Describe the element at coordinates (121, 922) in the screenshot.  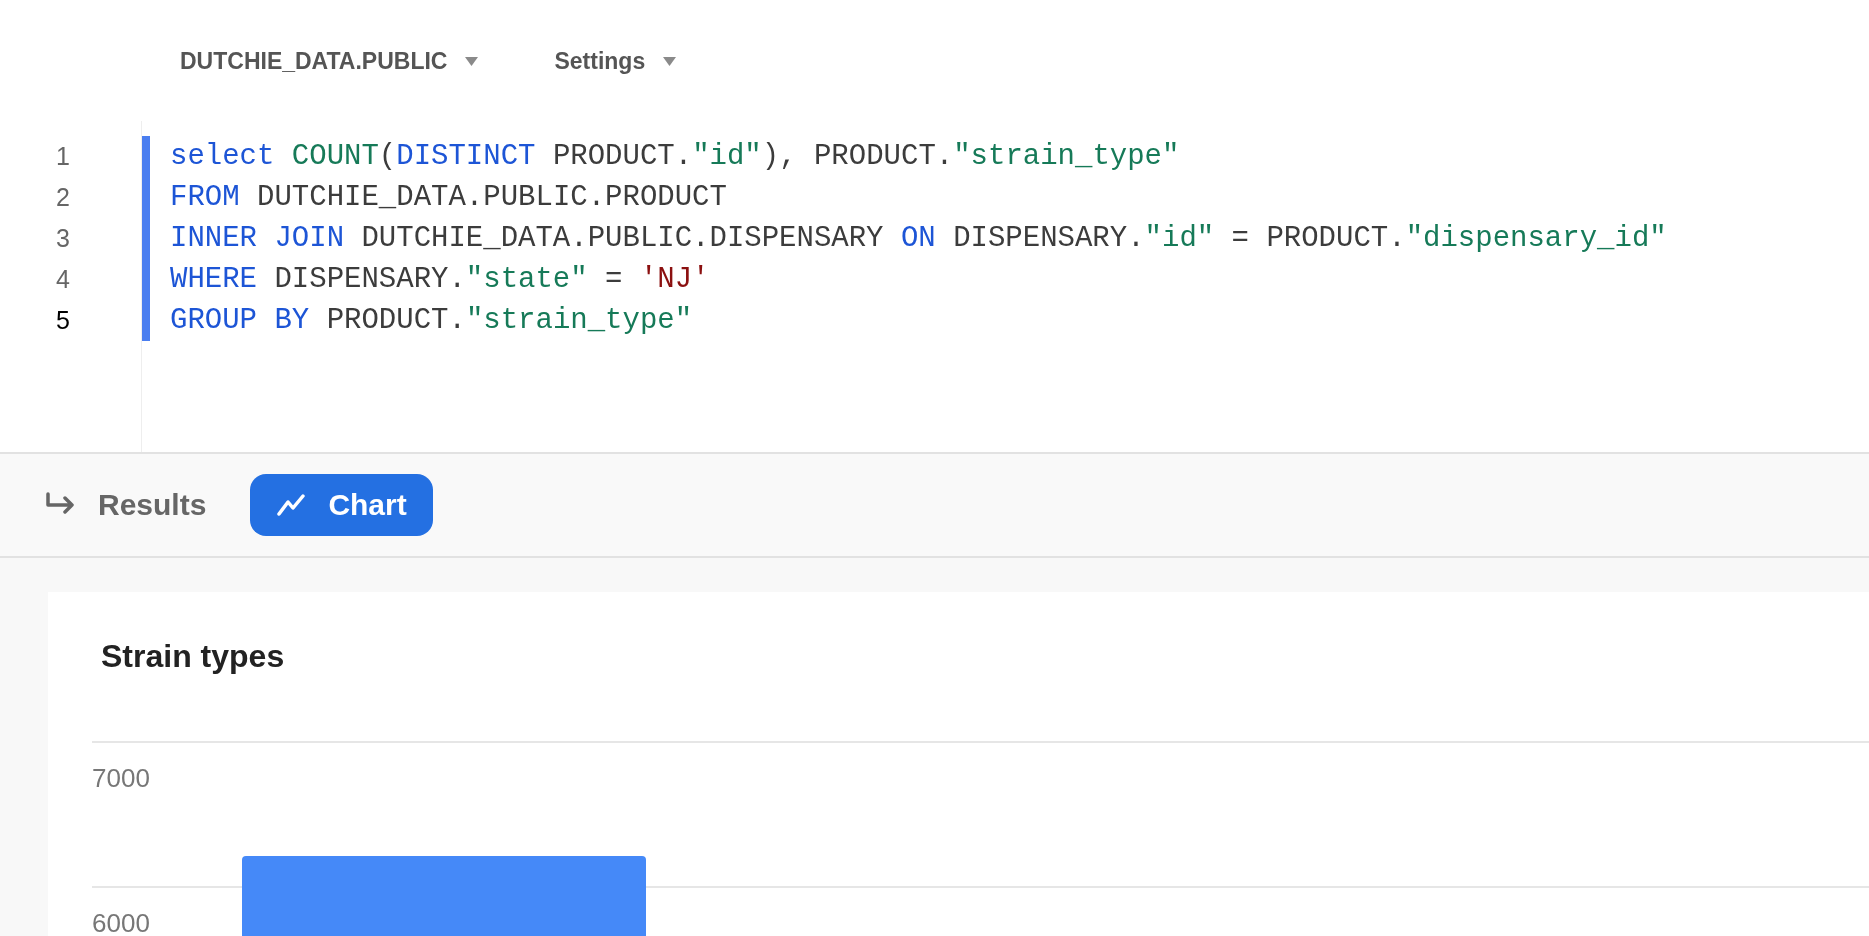
I see `axis-tick-label: 6000` at that location.